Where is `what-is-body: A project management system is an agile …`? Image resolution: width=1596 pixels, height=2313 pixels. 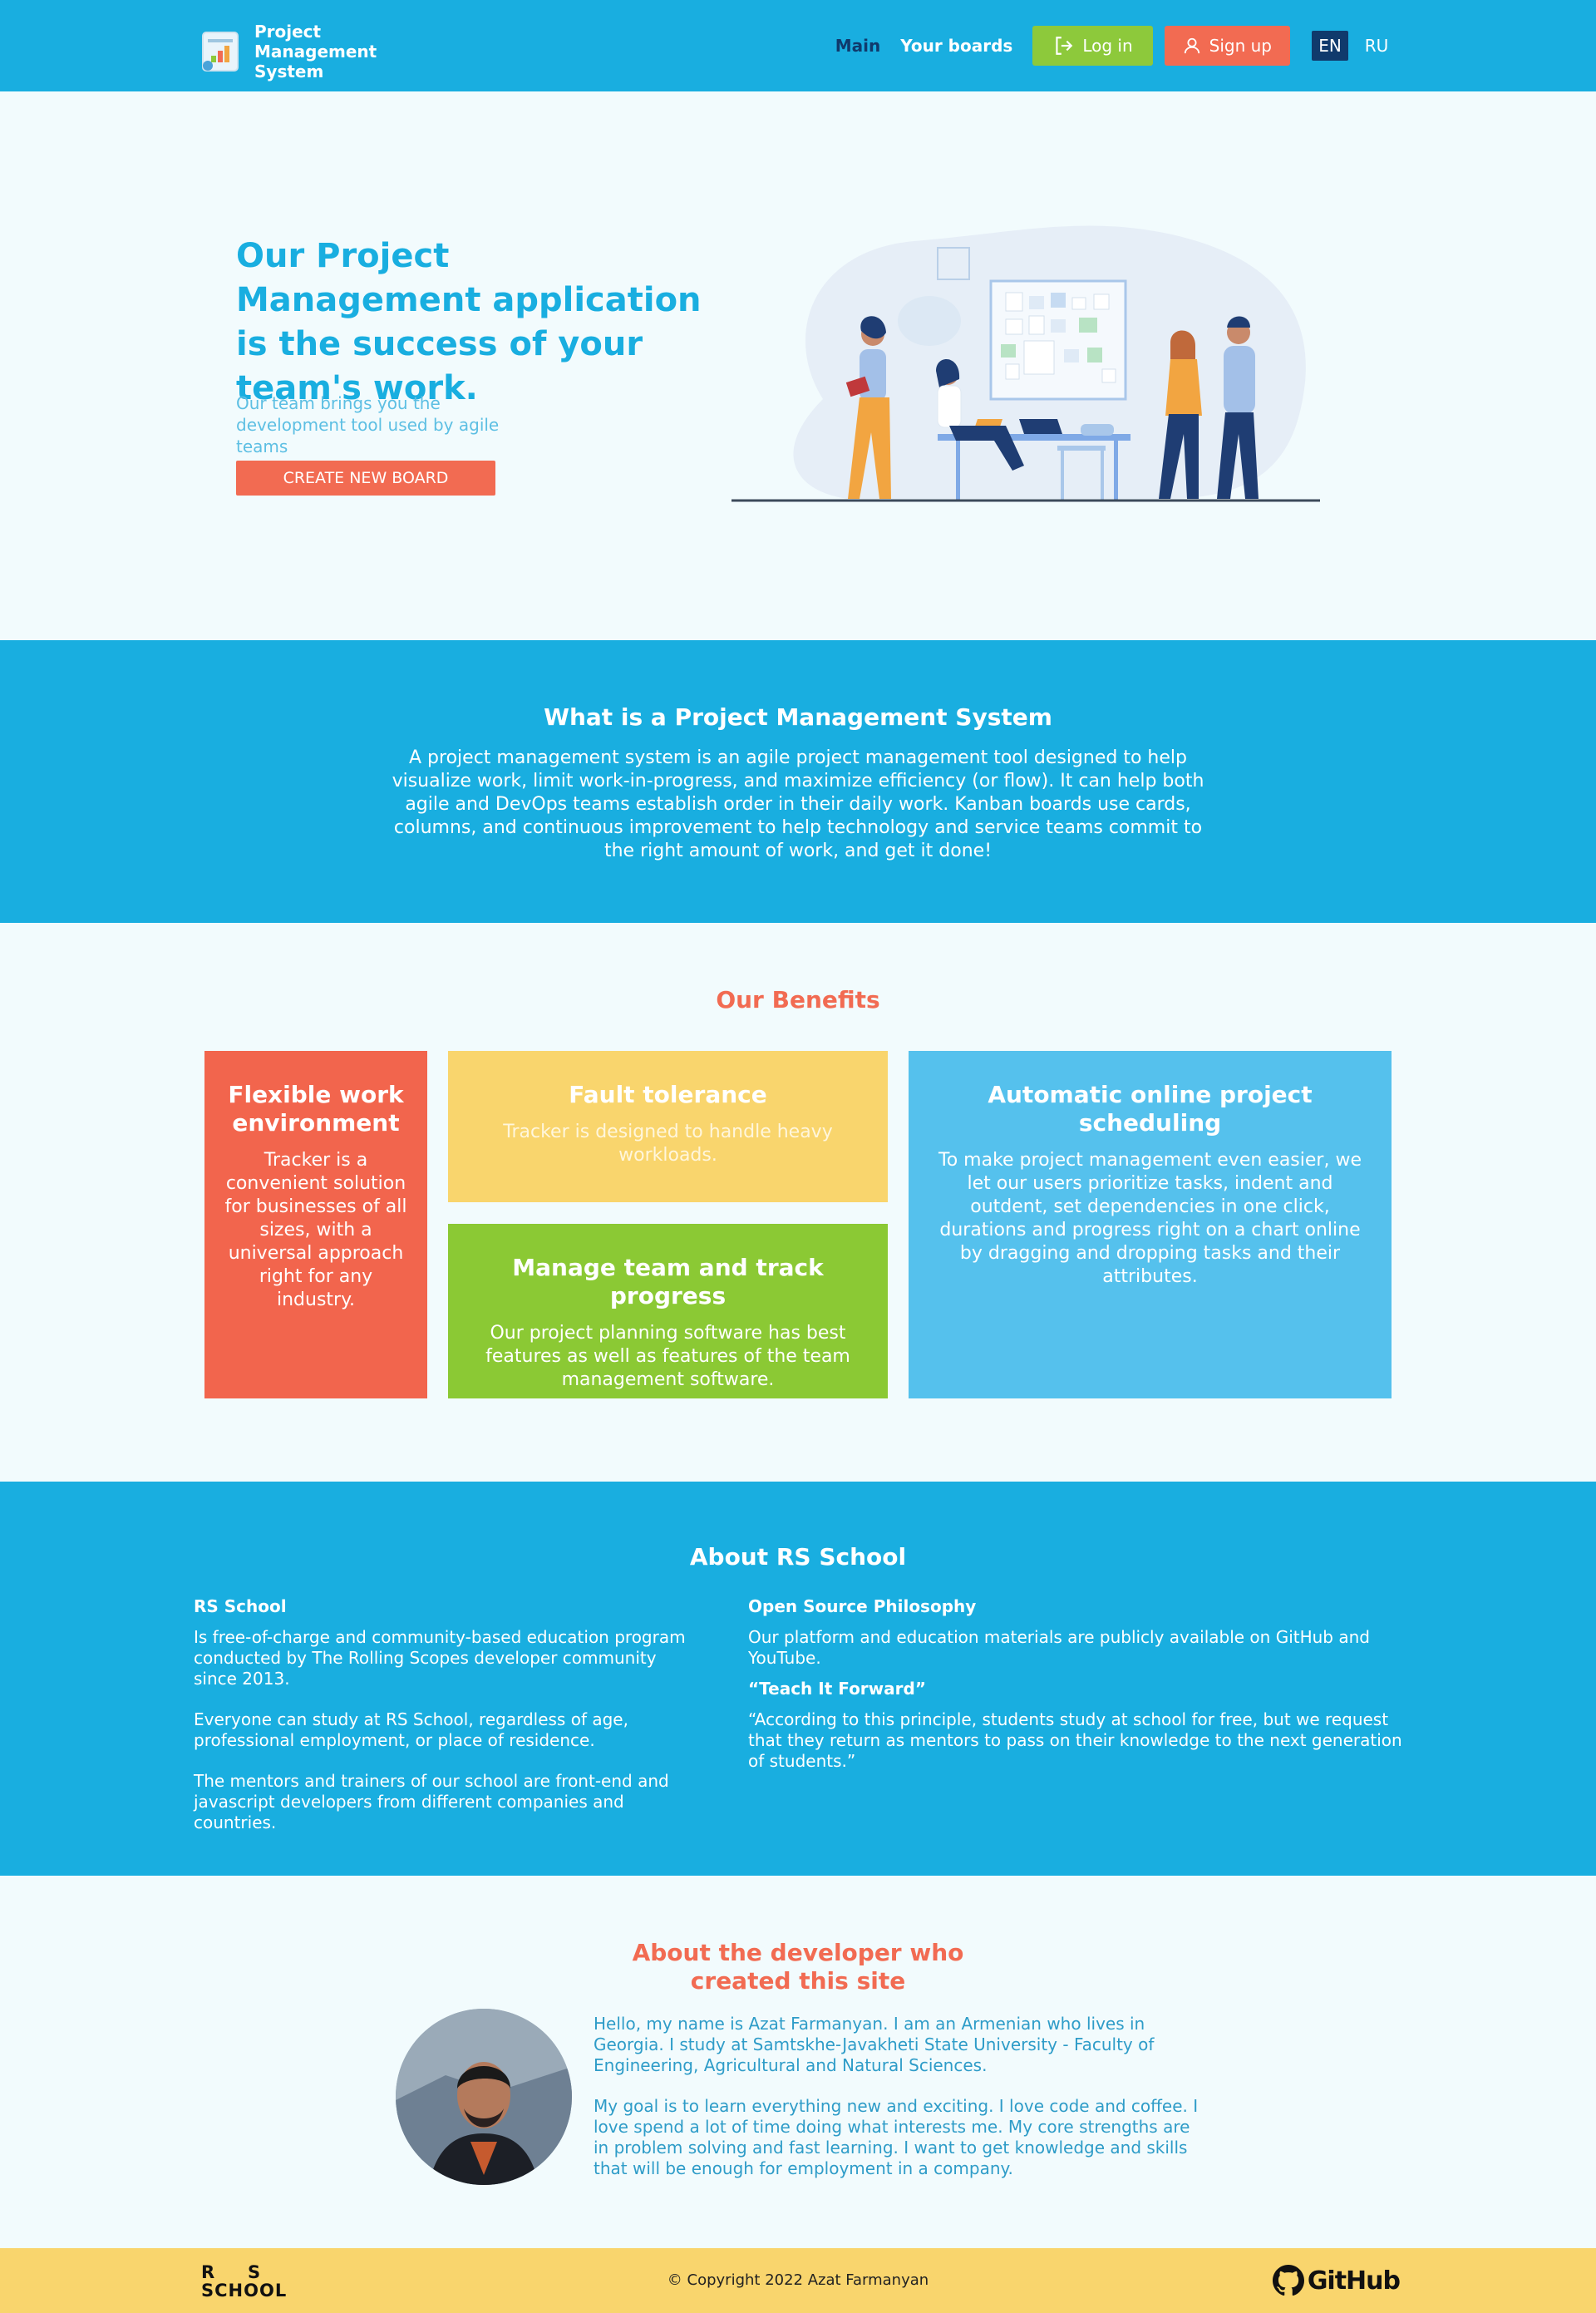 what-is-body: A project management system is an agile … is located at coordinates (798, 804).